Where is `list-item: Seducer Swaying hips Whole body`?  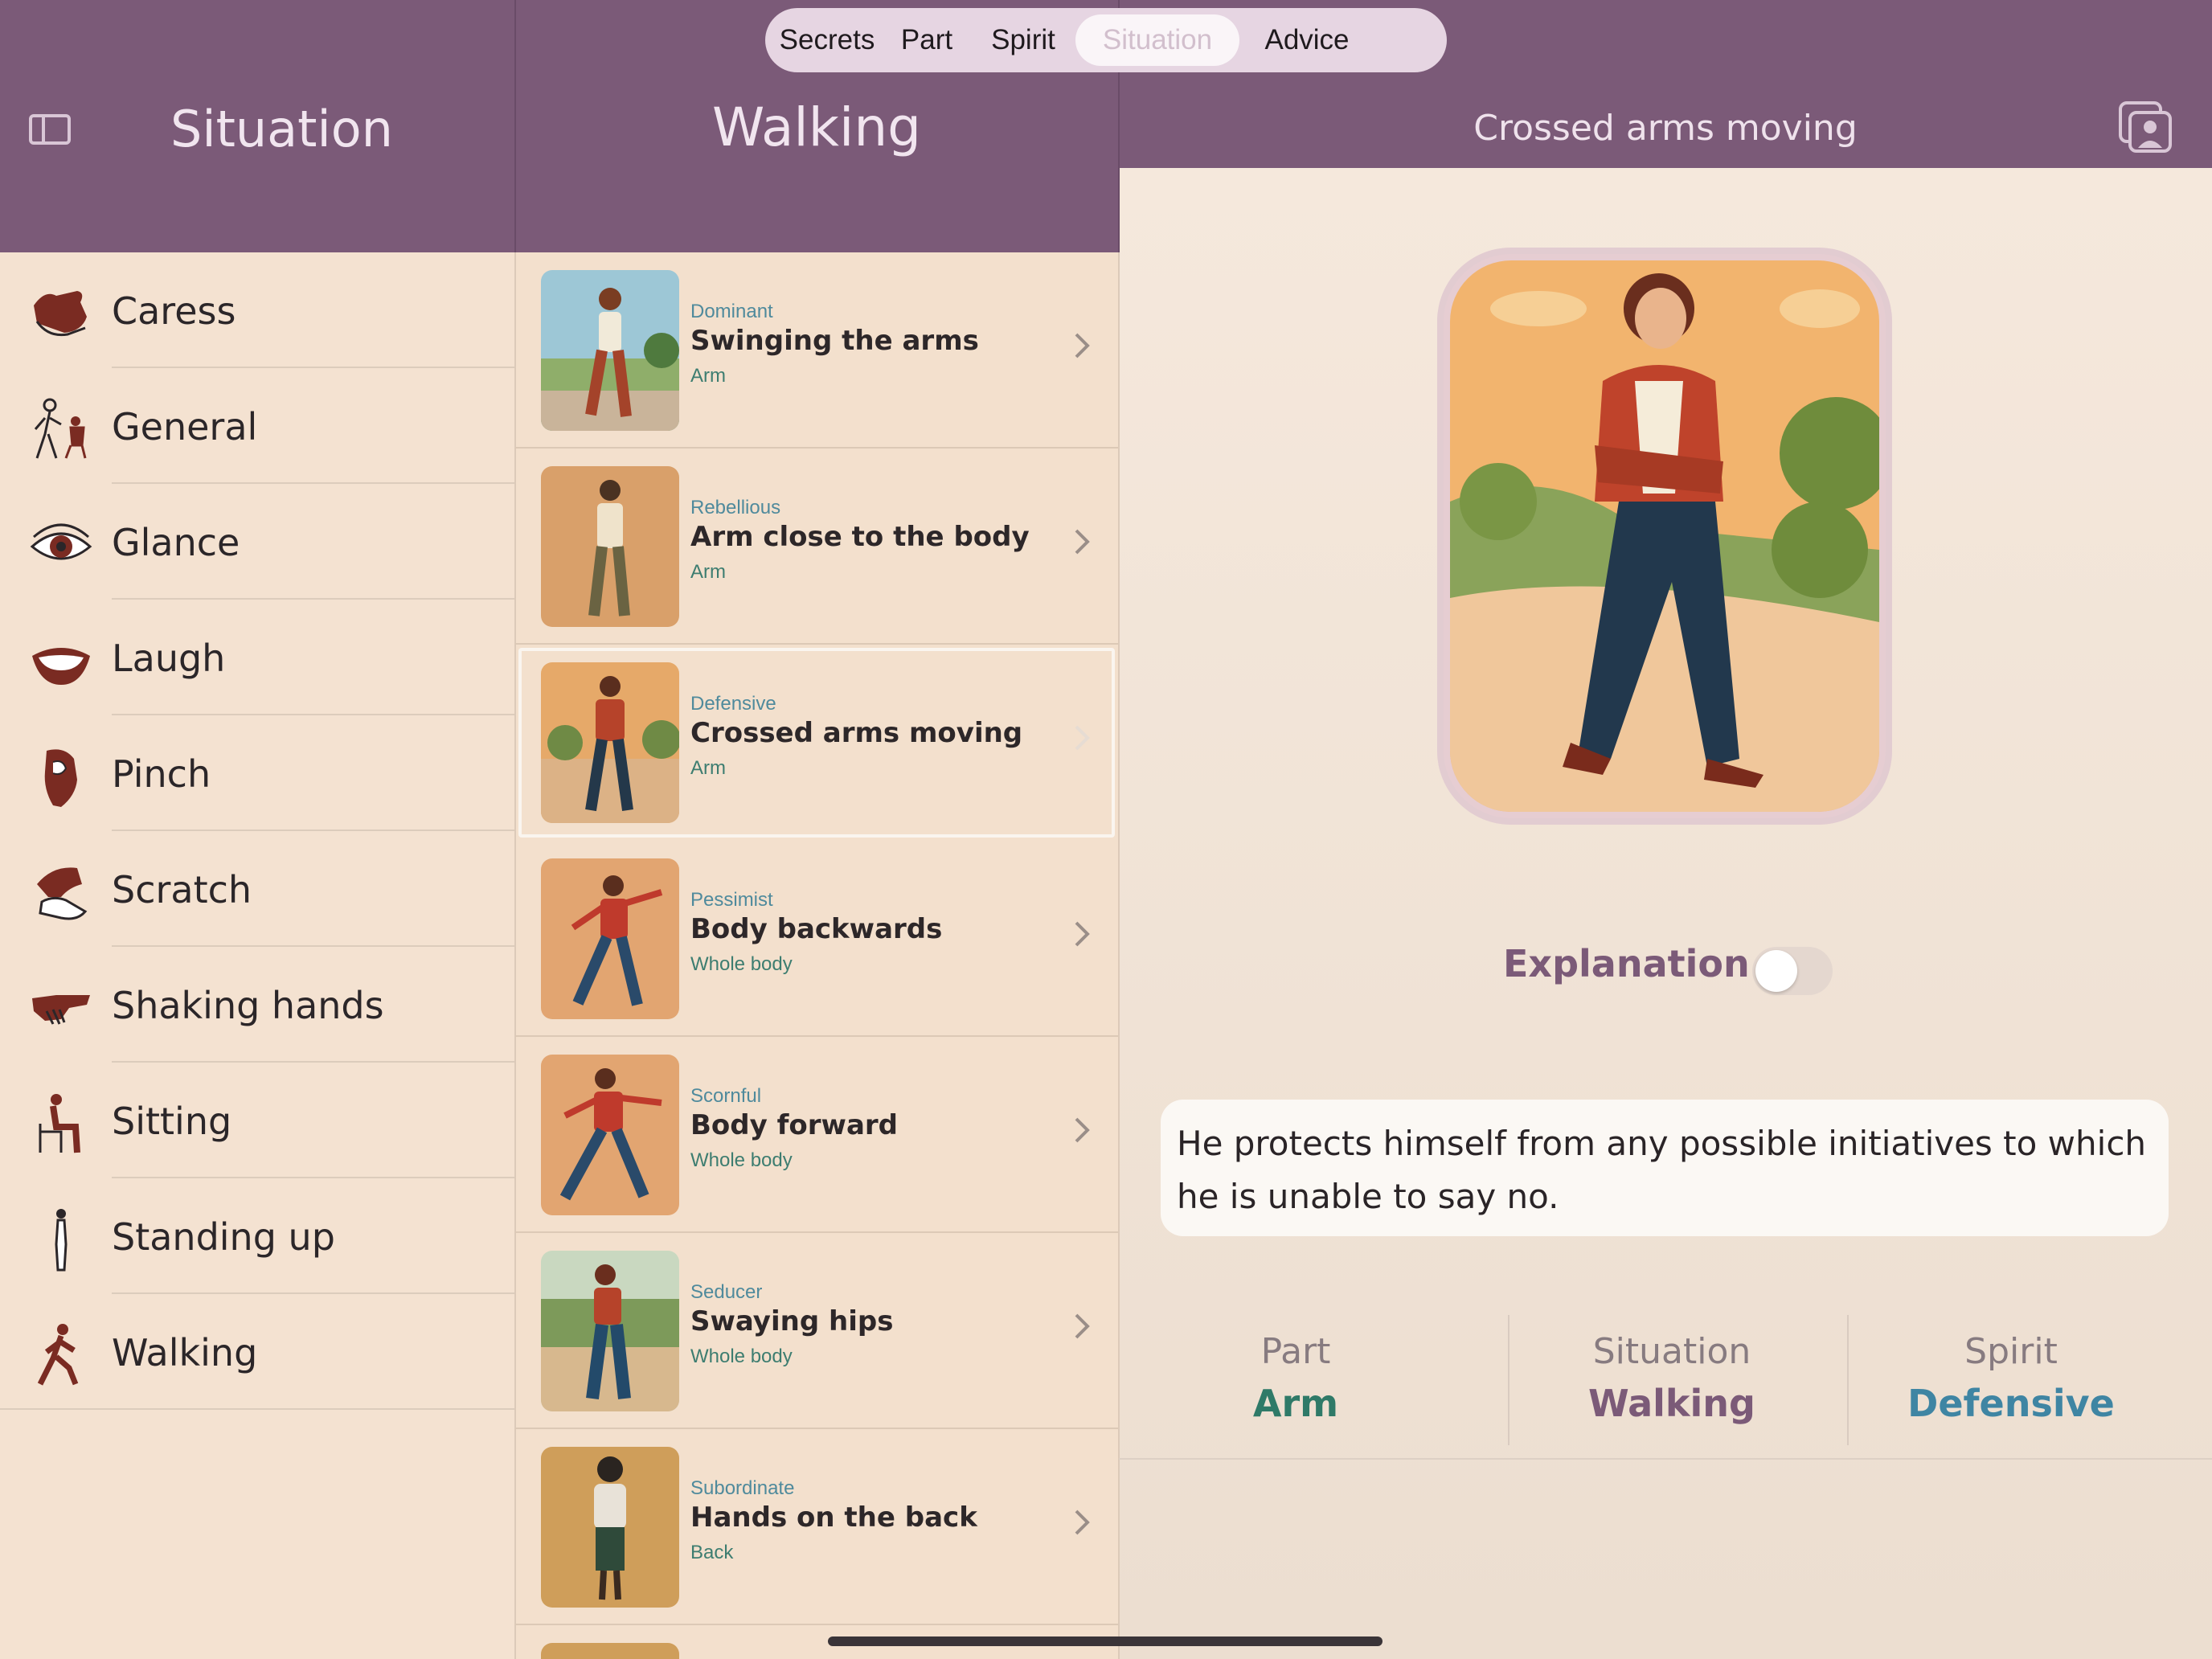
list-item: Seducer Swaying hips Whole body is located at coordinates (816, 1331).